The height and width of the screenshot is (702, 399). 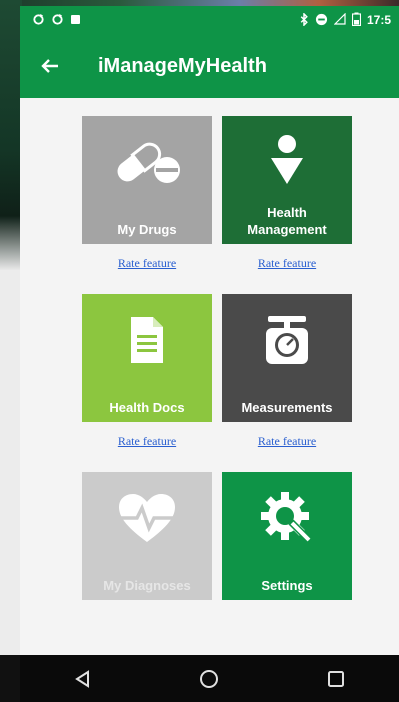 What do you see at coordinates (287, 407) in the screenshot?
I see `tile-label: Measurements` at bounding box center [287, 407].